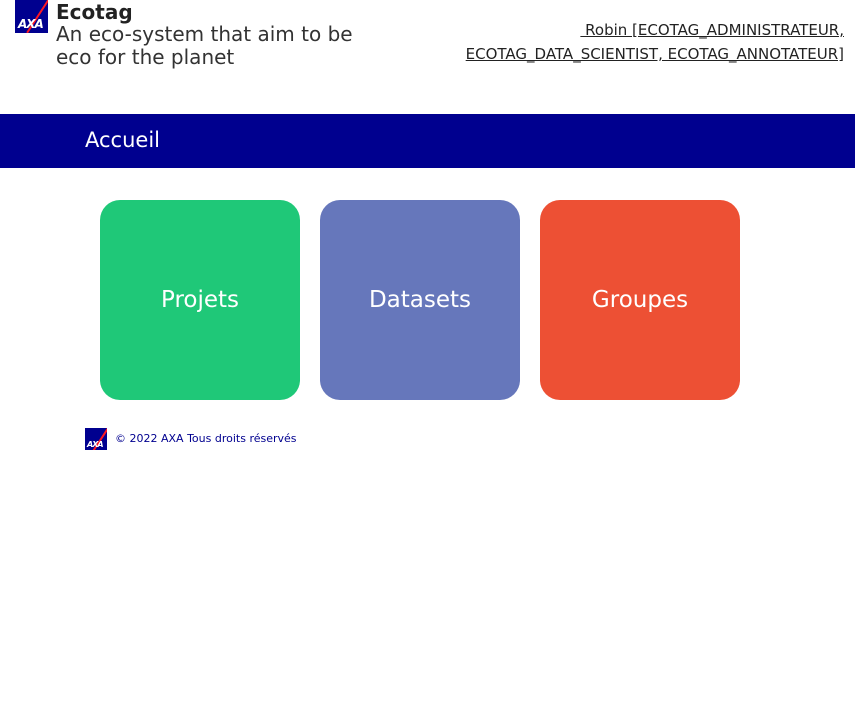 This screenshot has height=728, width=855. I want to click on tile-projets-label: Projets, so click(200, 300).